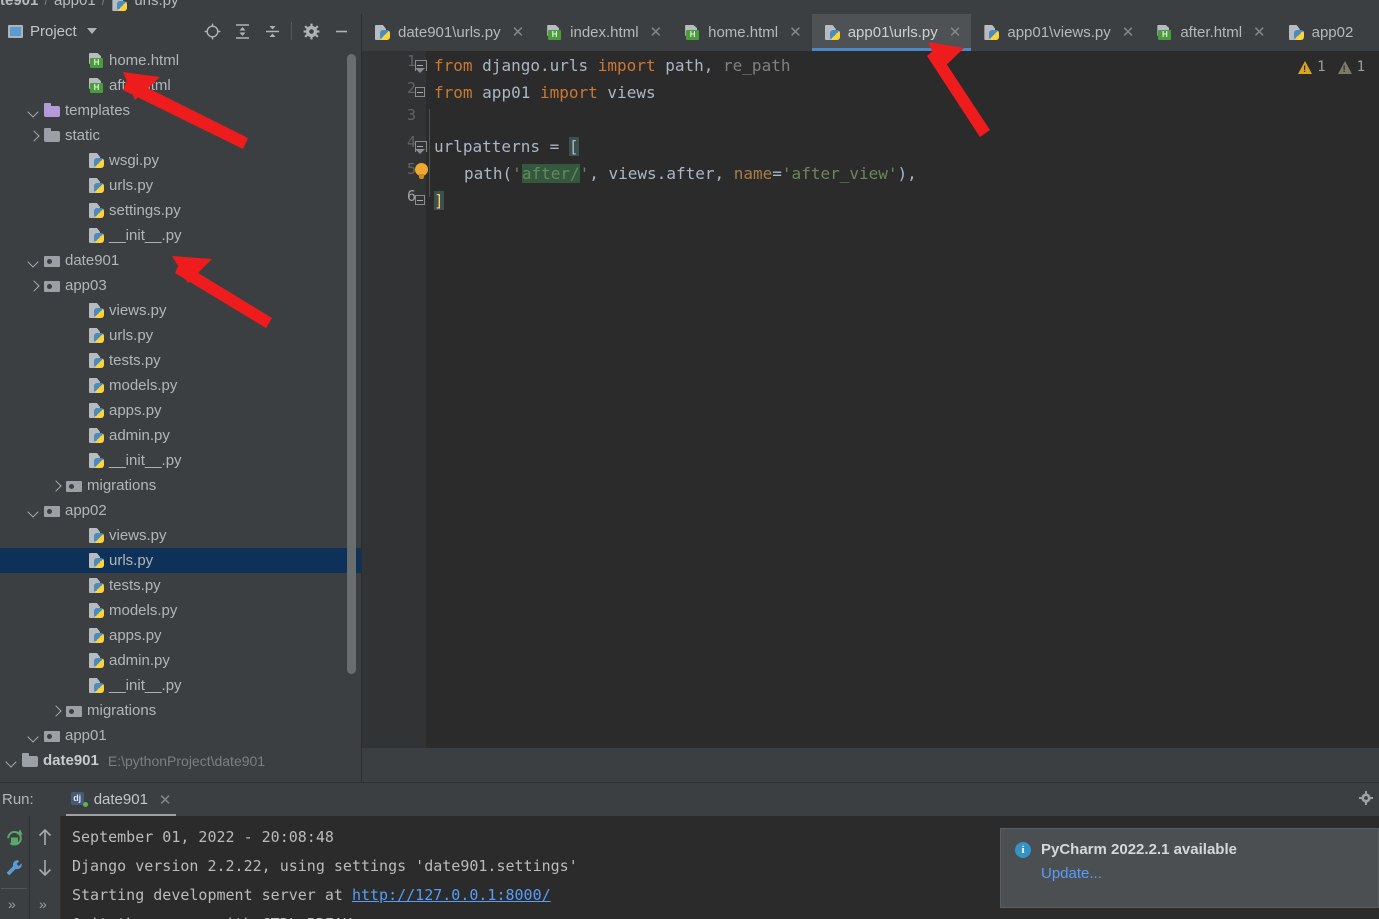 Image resolution: width=1379 pixels, height=919 pixels. What do you see at coordinates (181, 260) in the screenshot?
I see `tree-item-date901: date901` at bounding box center [181, 260].